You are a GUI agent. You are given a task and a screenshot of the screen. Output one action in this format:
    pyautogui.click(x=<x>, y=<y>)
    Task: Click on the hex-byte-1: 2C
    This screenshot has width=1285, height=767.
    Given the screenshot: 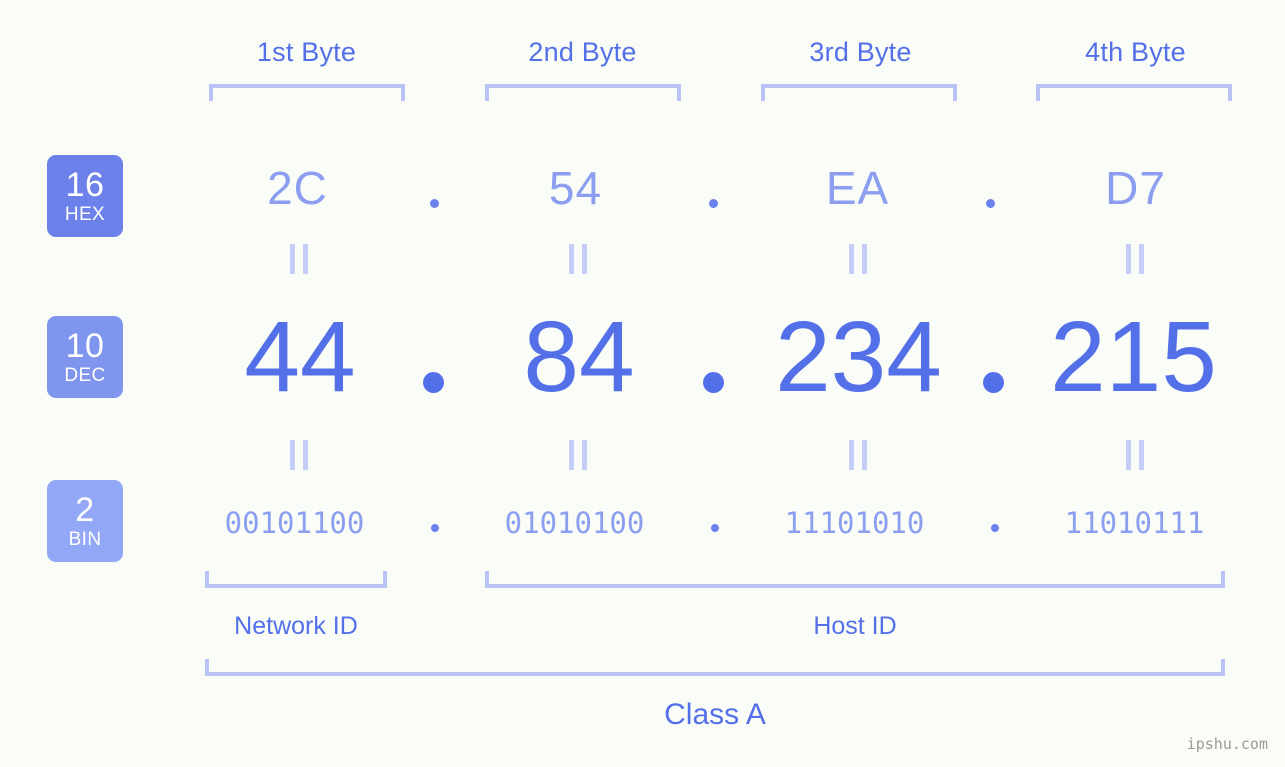 What is the action you would take?
    pyautogui.click(x=297, y=188)
    